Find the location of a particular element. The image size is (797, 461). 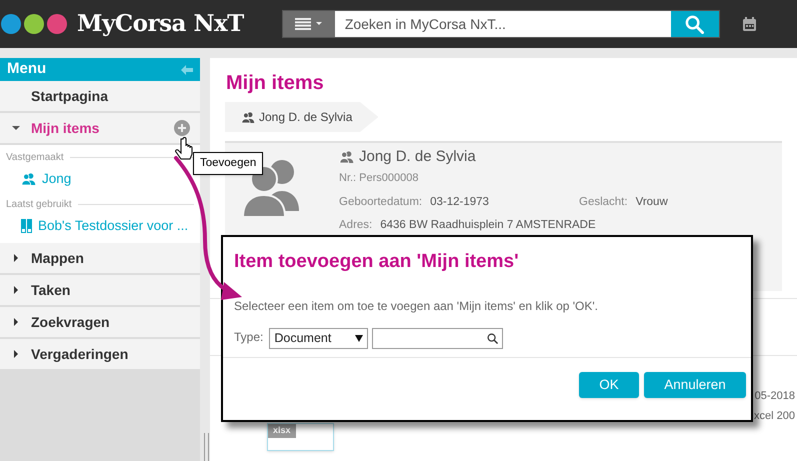

person-number: Nr.: Pers000008 is located at coordinates (379, 178).